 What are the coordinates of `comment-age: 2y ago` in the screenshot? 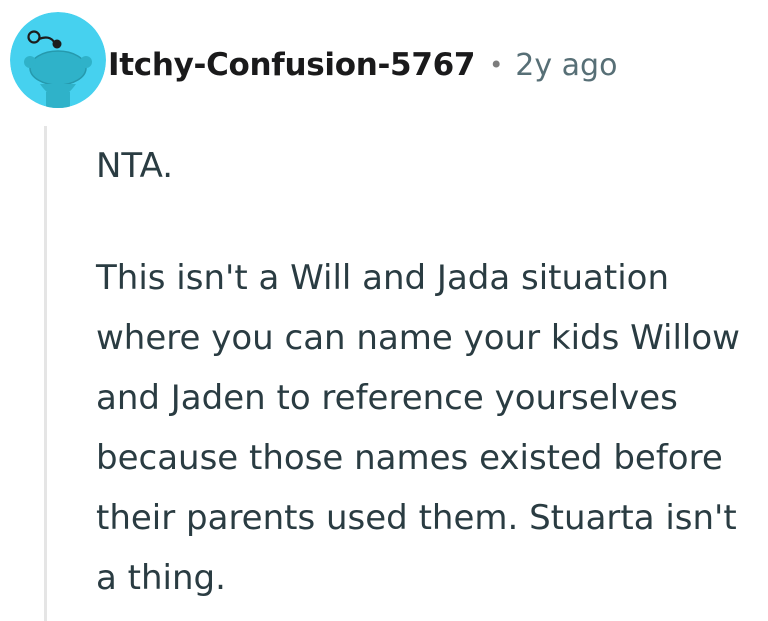 It's located at (566, 65).